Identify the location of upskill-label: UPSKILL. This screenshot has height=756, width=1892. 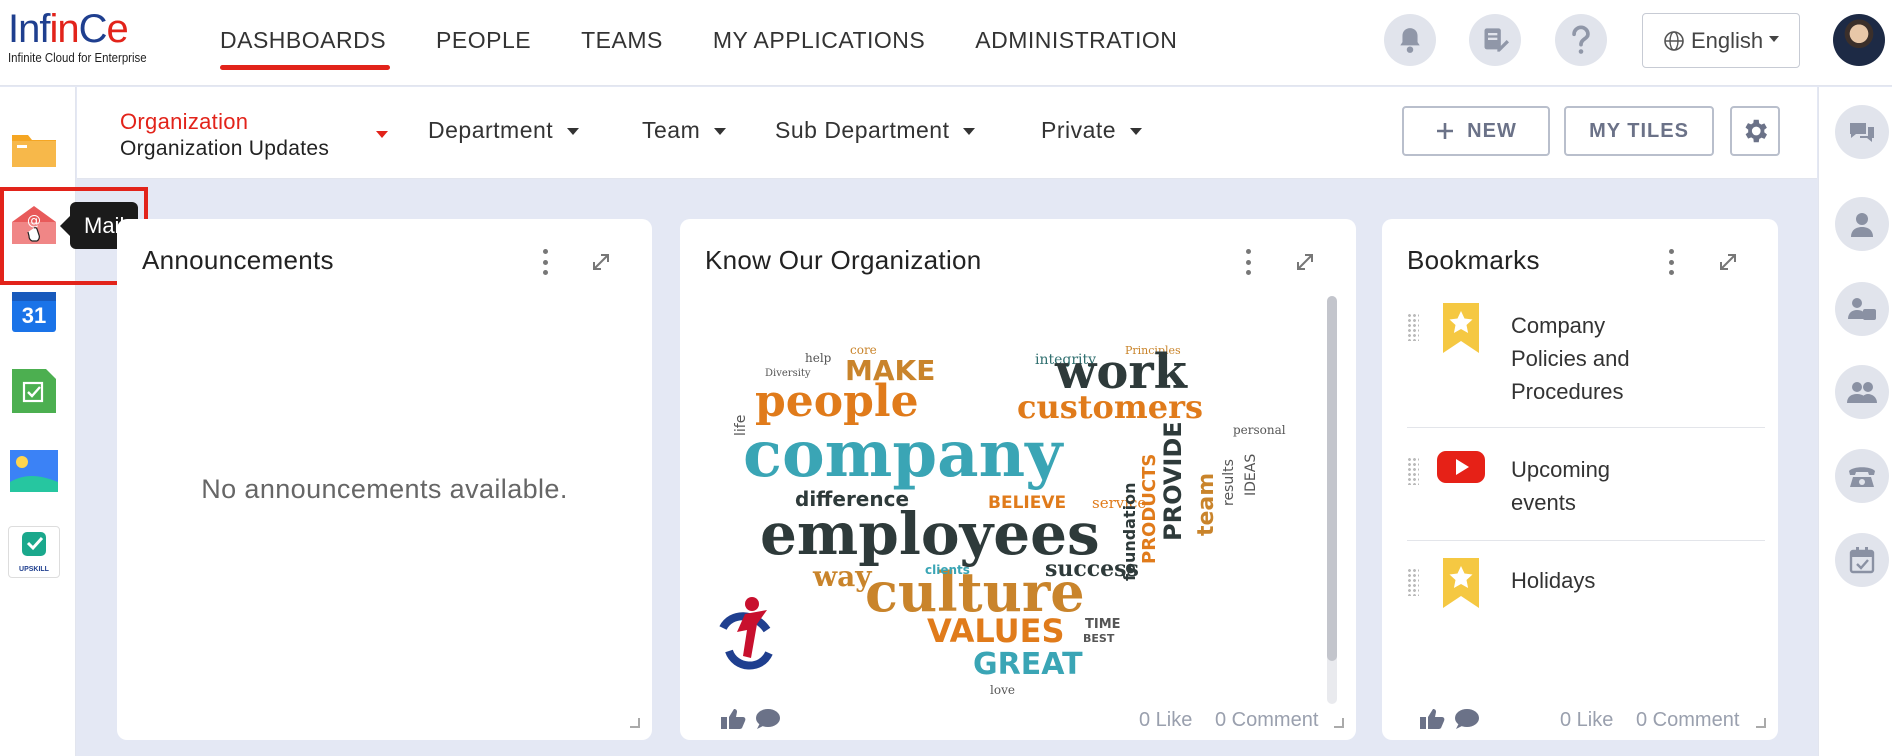
(34, 569).